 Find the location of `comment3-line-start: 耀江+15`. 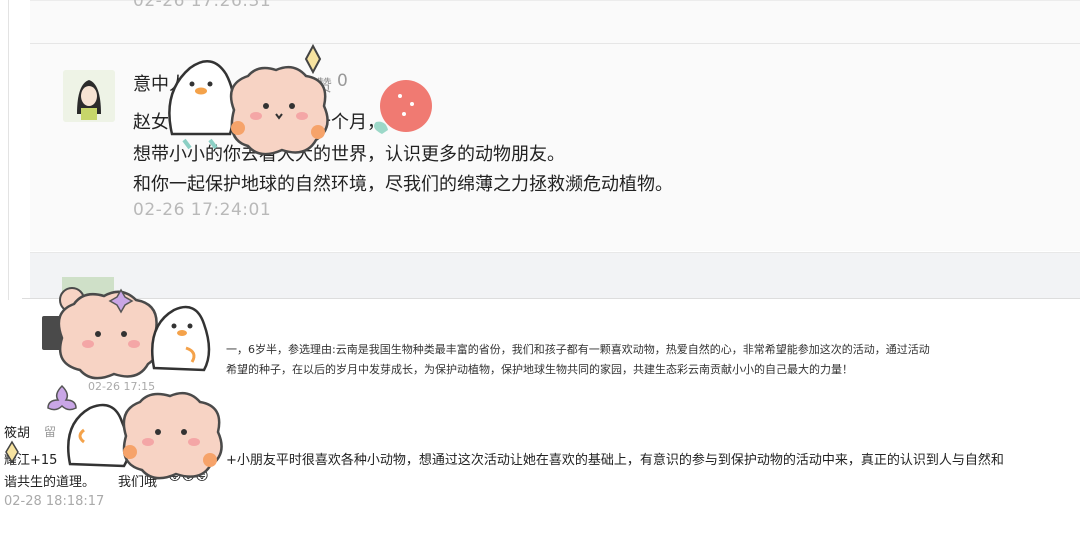

comment3-line-start: 耀江+15 is located at coordinates (31, 460).